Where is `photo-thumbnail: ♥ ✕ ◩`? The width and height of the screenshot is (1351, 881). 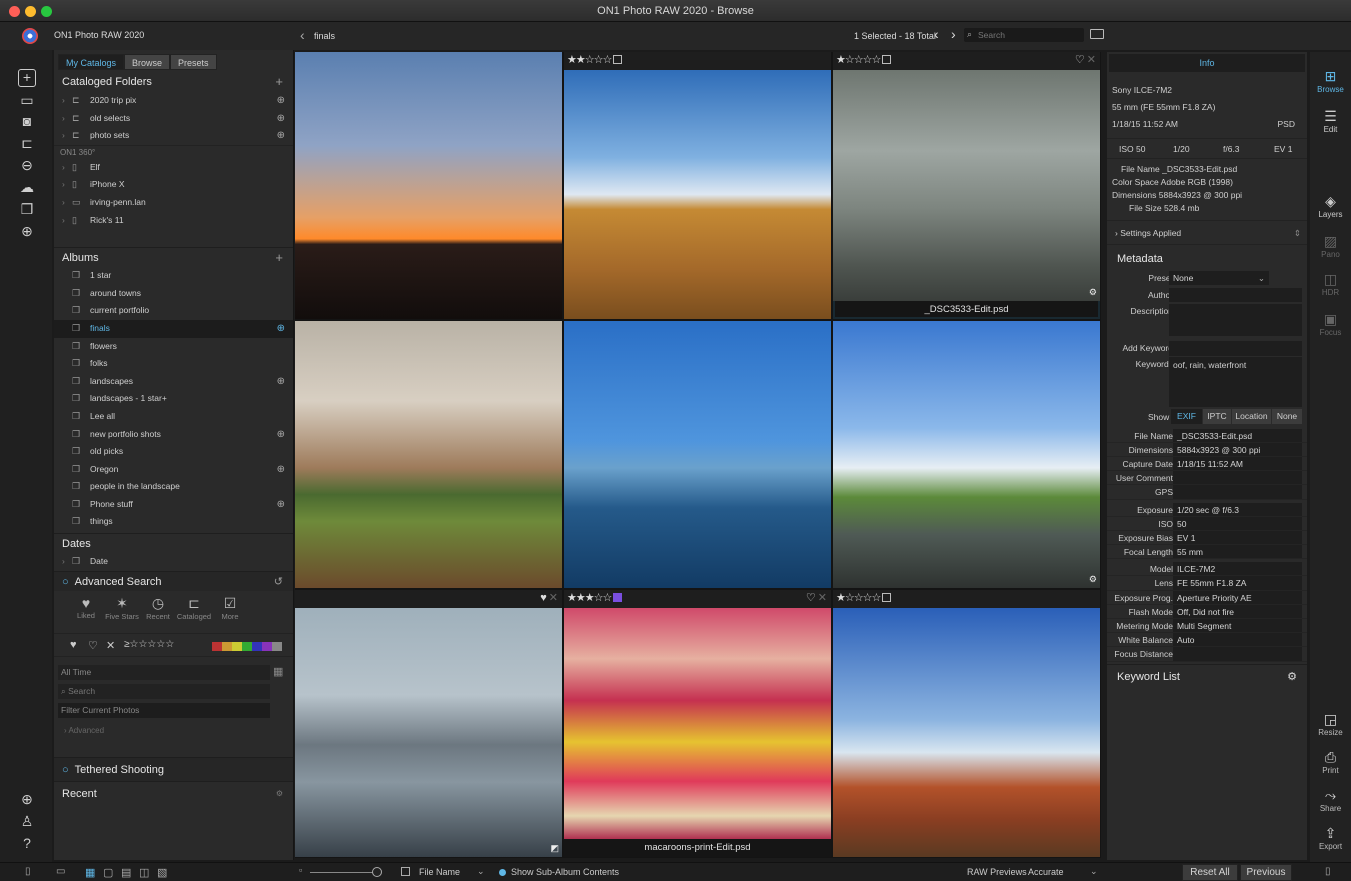 photo-thumbnail: ♥ ✕ ◩ is located at coordinates (428, 723).